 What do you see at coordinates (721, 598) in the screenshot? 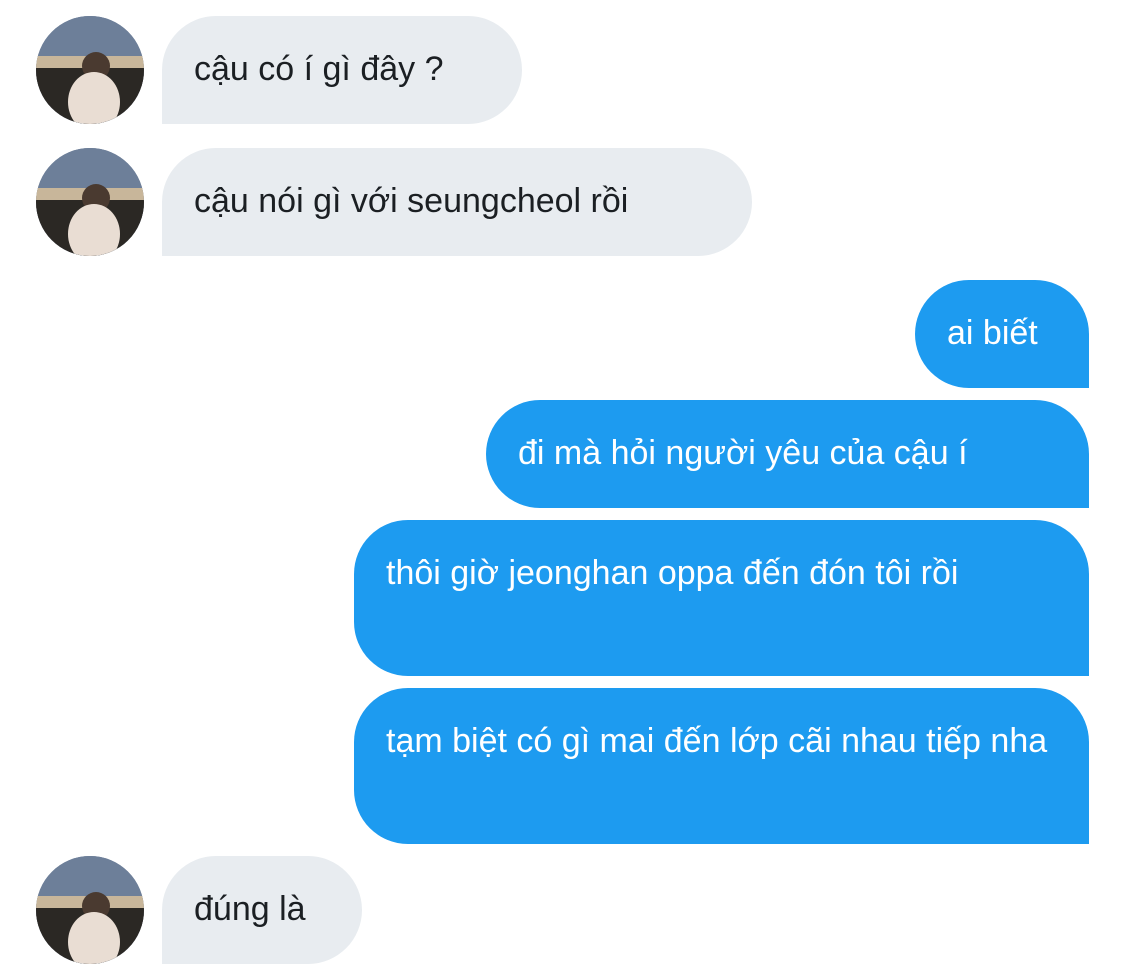
I see `message-bubble-outgoing: thôi giờ jeonghan oppa đến đón tôi rồi` at bounding box center [721, 598].